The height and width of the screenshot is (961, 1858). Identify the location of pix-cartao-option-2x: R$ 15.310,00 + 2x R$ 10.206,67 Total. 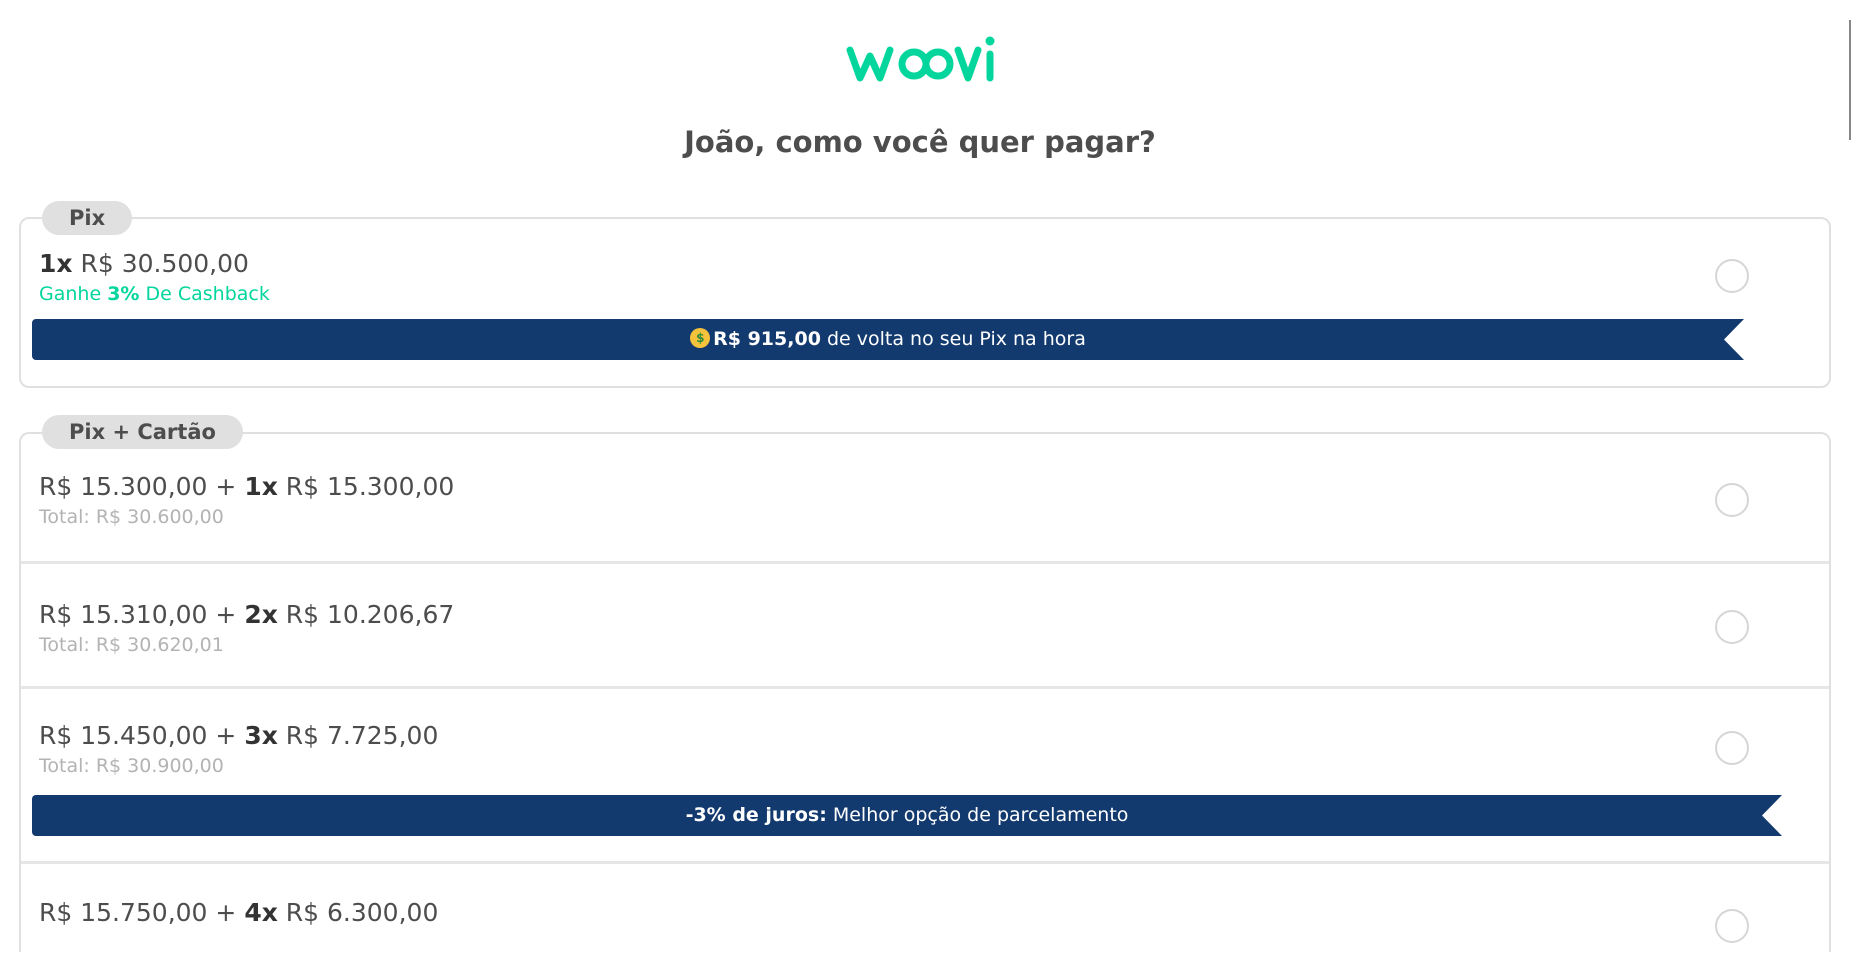
(925, 623).